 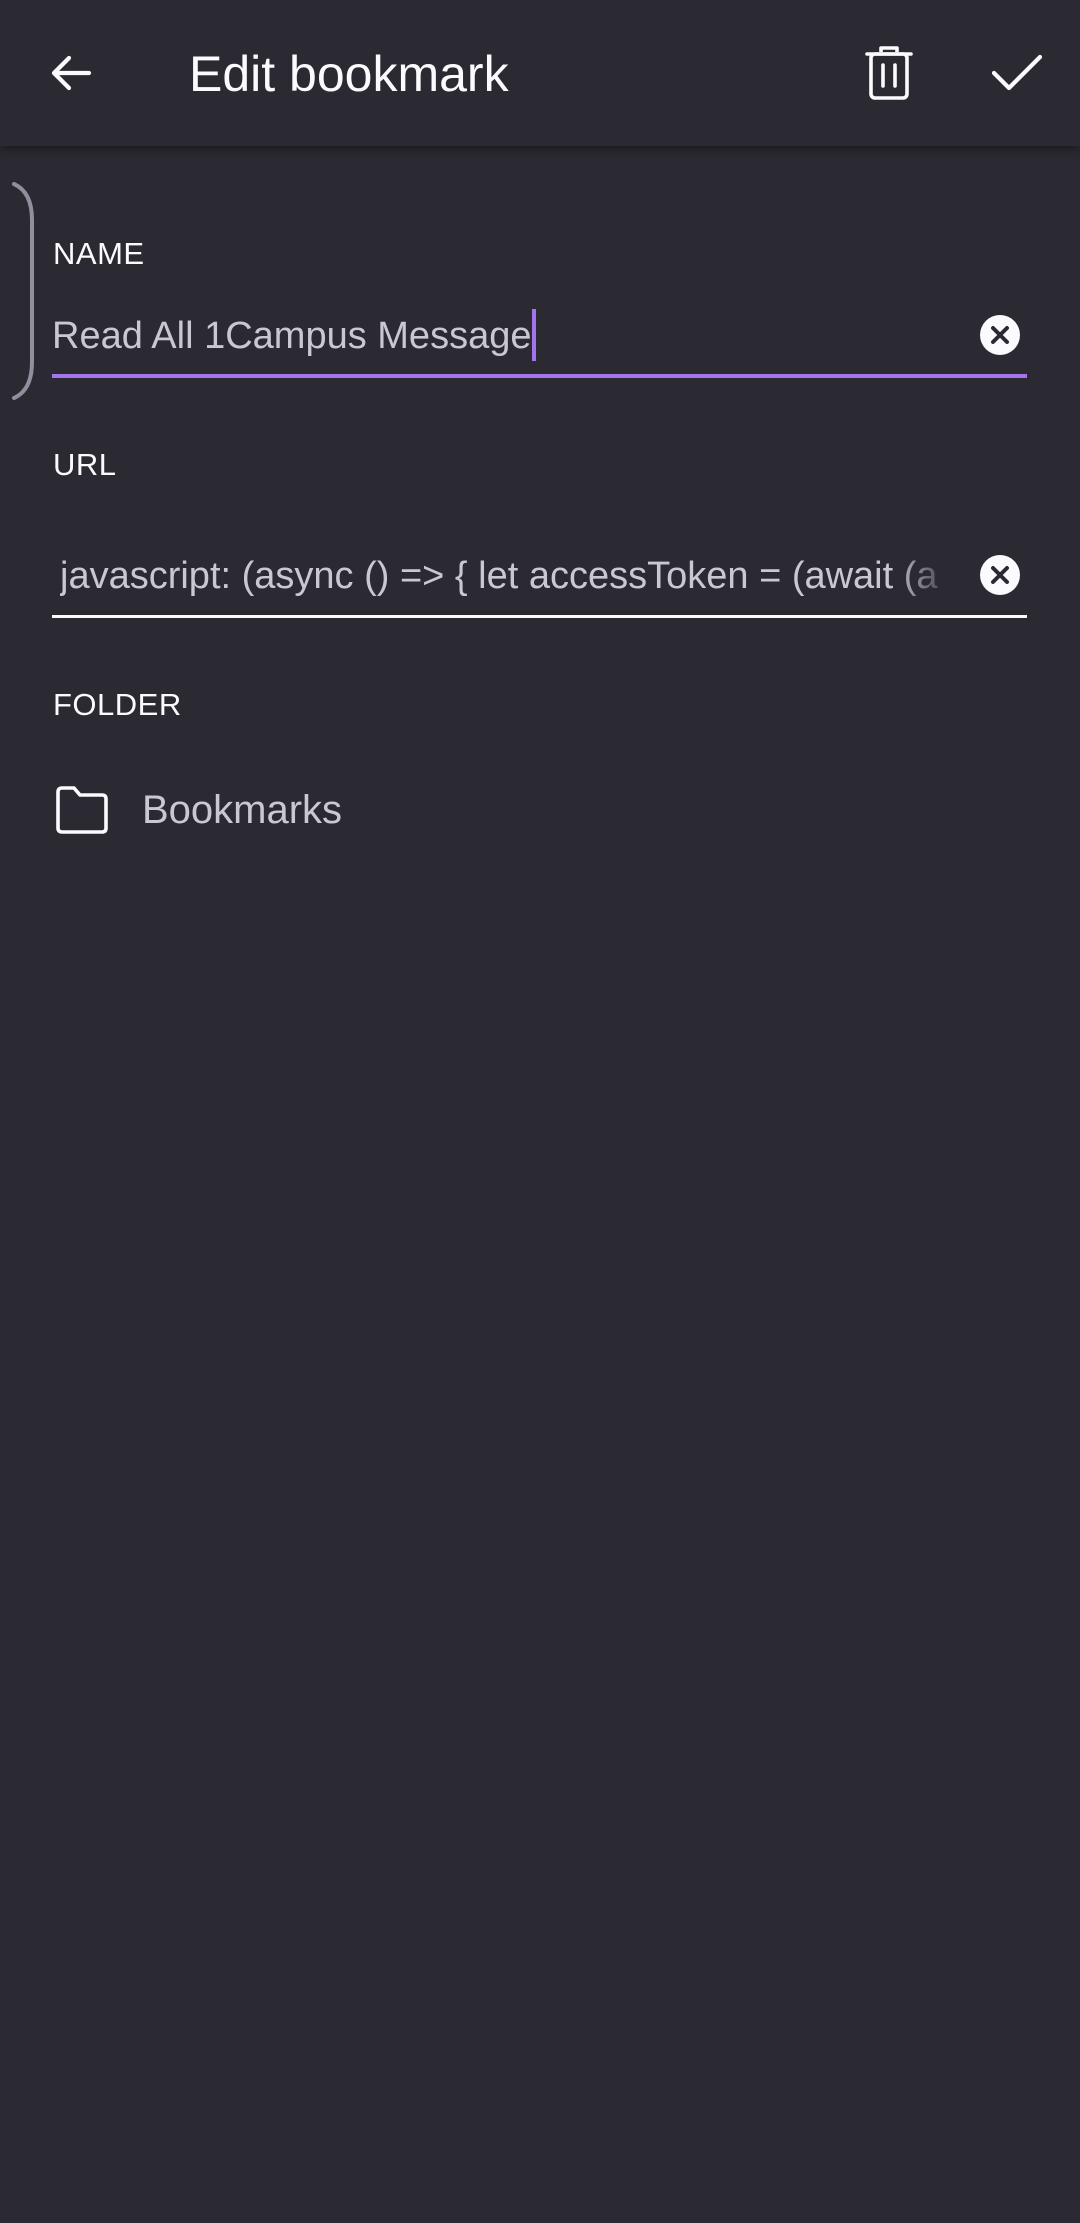 I want to click on folder-name: Bookmarks, so click(x=242, y=810).